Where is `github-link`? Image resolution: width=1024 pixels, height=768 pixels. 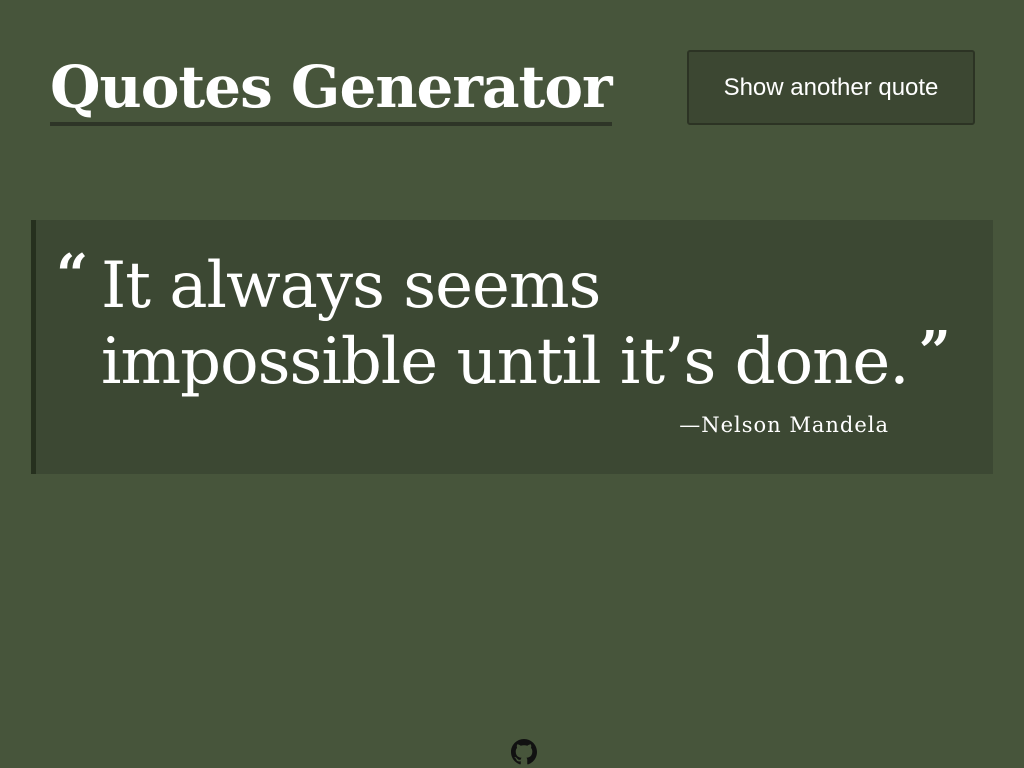 github-link is located at coordinates (524, 752).